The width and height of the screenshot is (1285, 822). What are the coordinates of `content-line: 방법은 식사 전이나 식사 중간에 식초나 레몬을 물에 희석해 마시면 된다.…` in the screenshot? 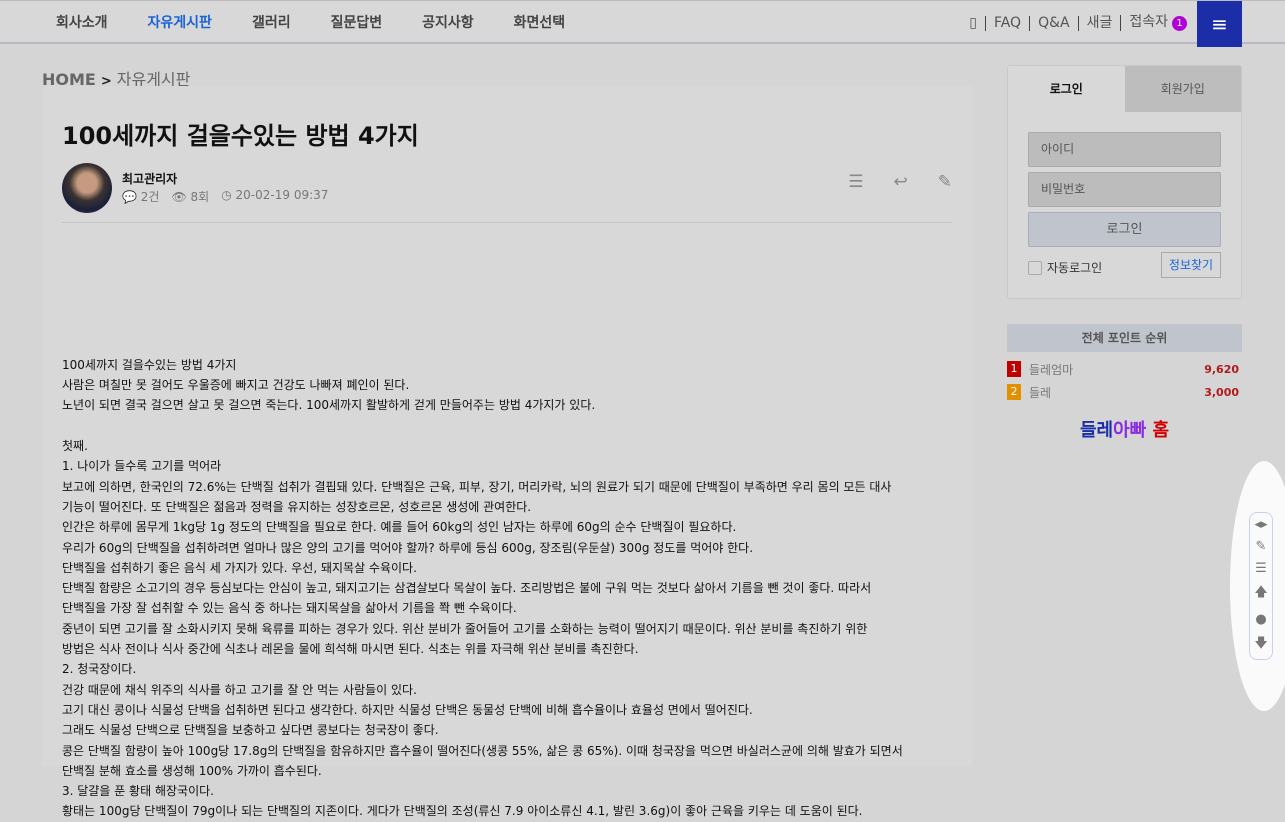 It's located at (350, 649).